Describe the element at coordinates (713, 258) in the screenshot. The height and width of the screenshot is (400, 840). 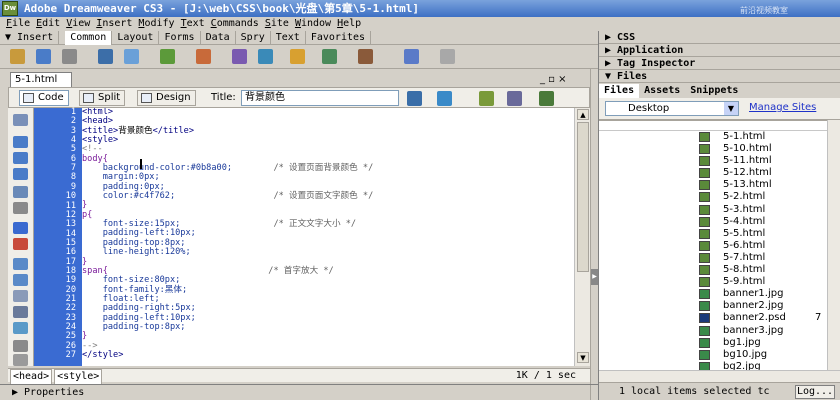
I see `file-row: 5-7.html` at that location.